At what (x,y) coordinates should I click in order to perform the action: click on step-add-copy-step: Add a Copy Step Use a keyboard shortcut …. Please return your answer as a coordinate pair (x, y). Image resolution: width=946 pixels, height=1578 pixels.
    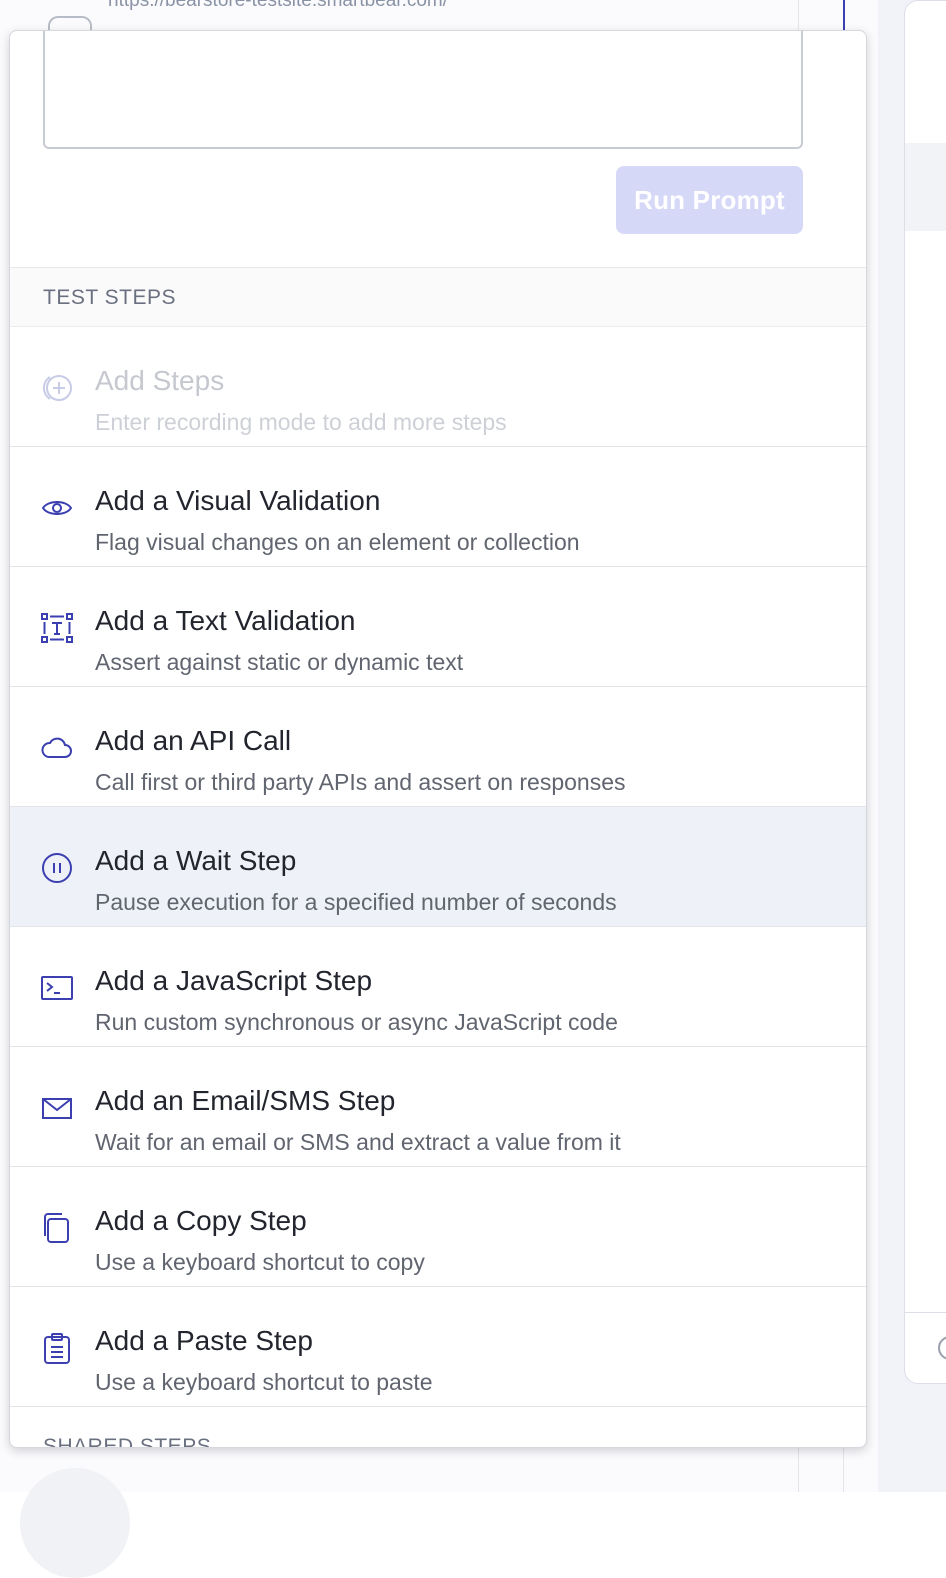
    Looking at the image, I should click on (438, 1227).